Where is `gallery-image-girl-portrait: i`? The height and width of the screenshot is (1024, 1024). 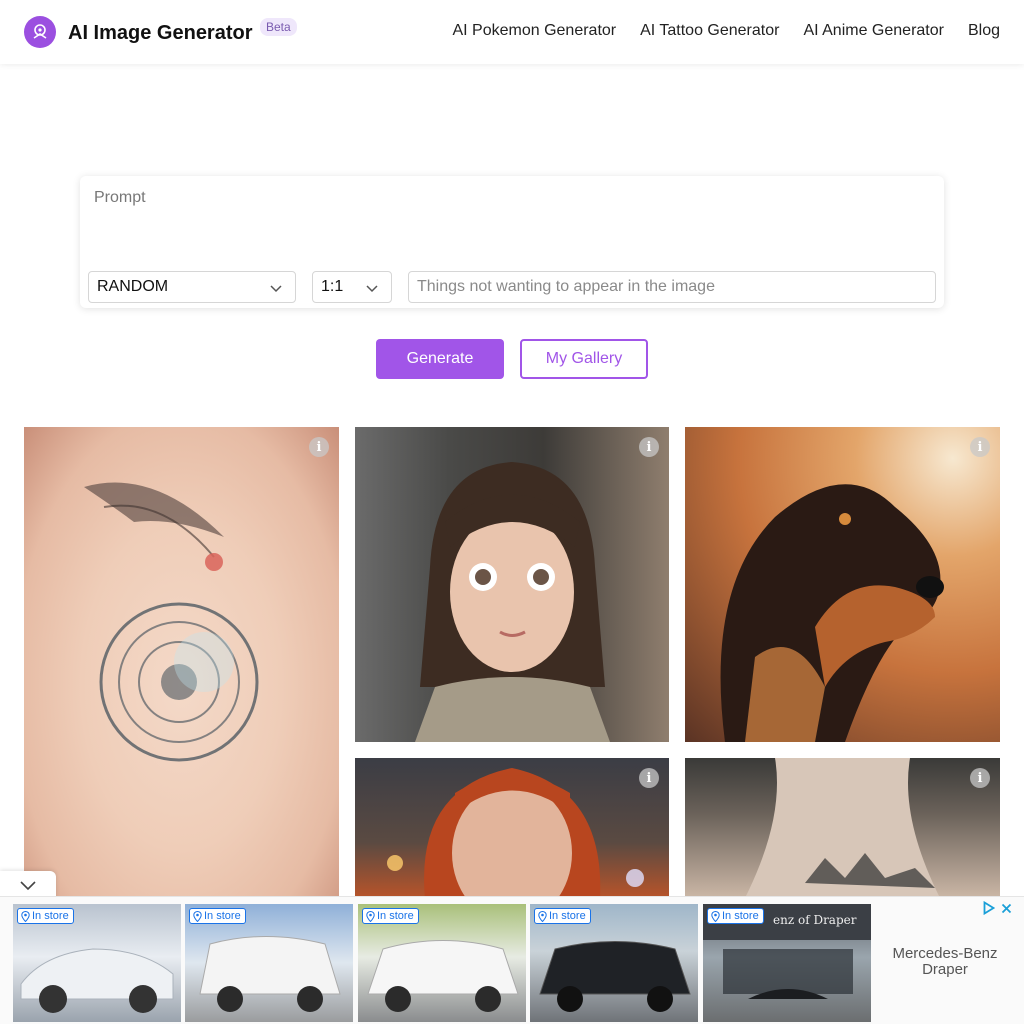 gallery-image-girl-portrait: i is located at coordinates (512, 584).